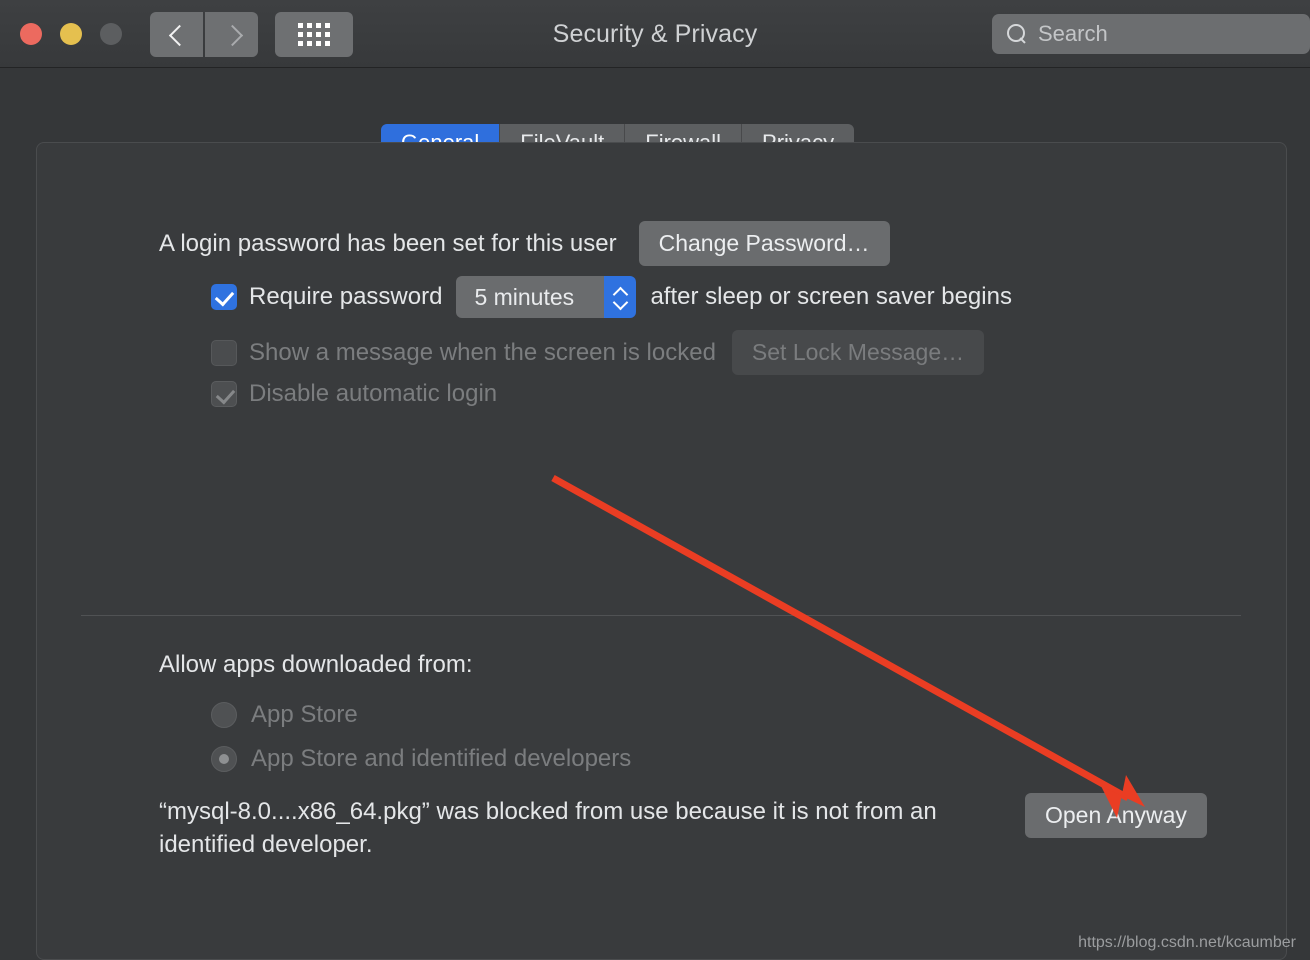  What do you see at coordinates (661, 615) in the screenshot?
I see `section-divider` at bounding box center [661, 615].